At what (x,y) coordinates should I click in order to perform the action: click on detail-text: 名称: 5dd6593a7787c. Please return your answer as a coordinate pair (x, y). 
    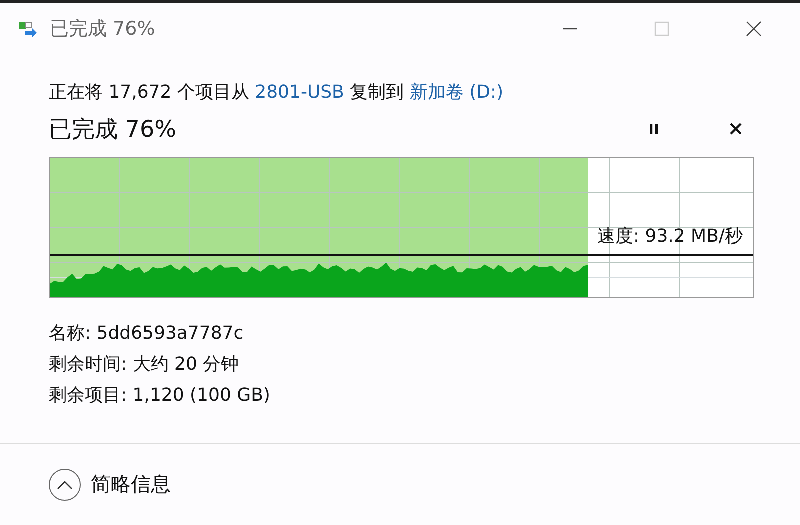
    Looking at the image, I should click on (147, 334).